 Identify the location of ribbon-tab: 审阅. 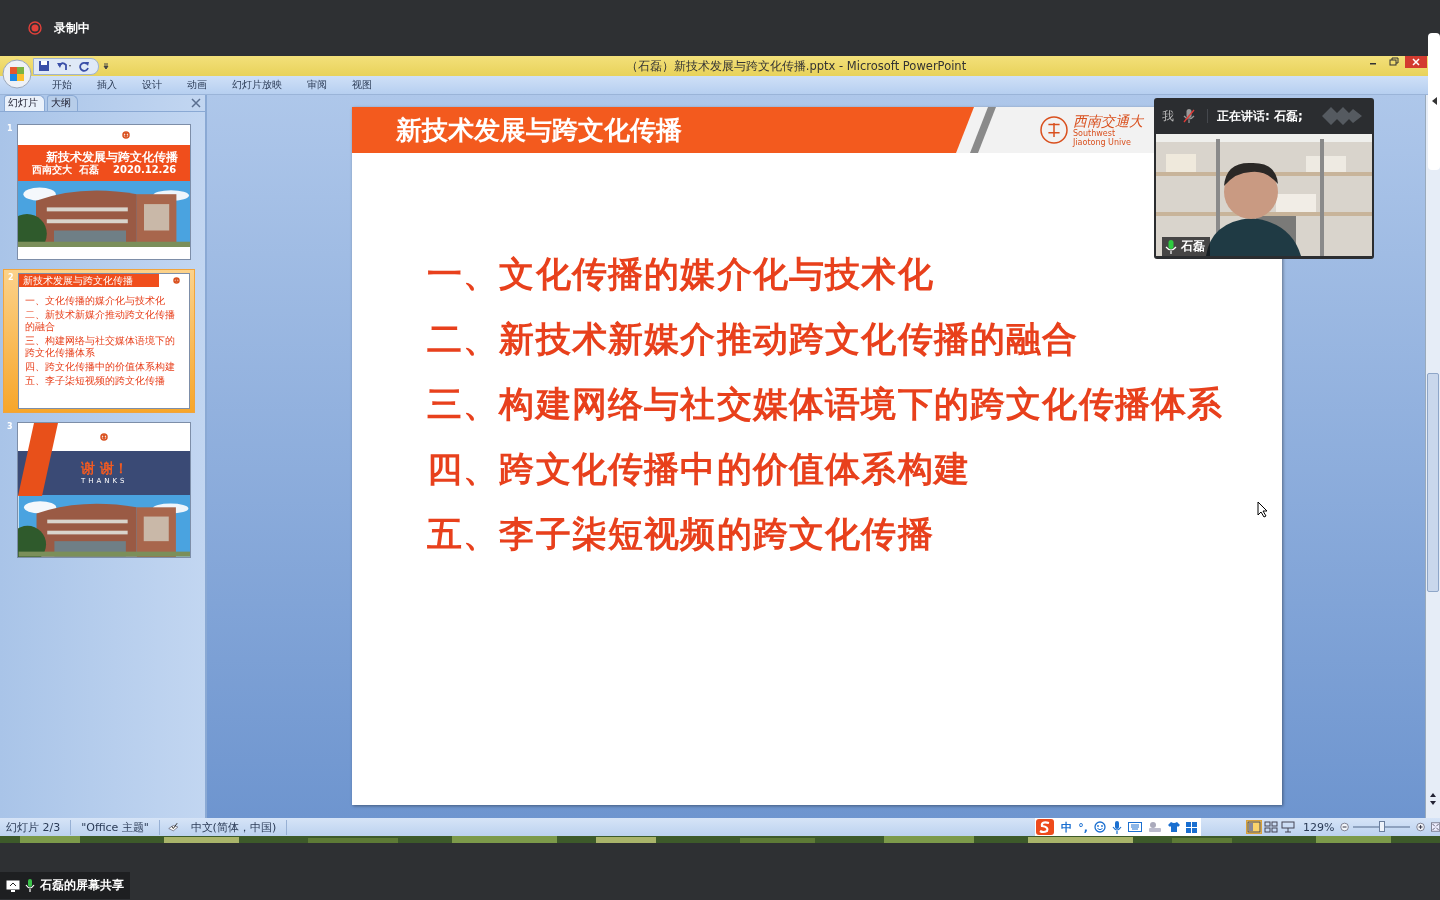
(317, 85).